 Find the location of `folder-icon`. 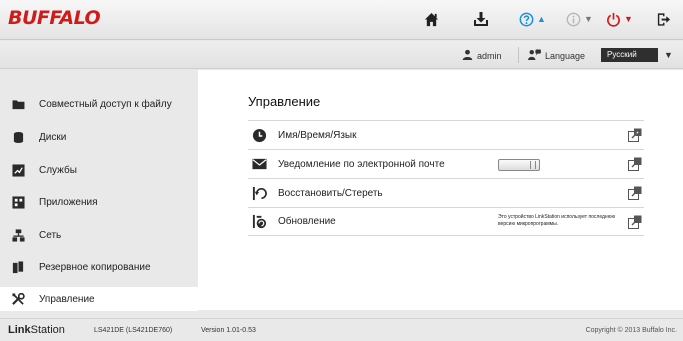

folder-icon is located at coordinates (18, 104).